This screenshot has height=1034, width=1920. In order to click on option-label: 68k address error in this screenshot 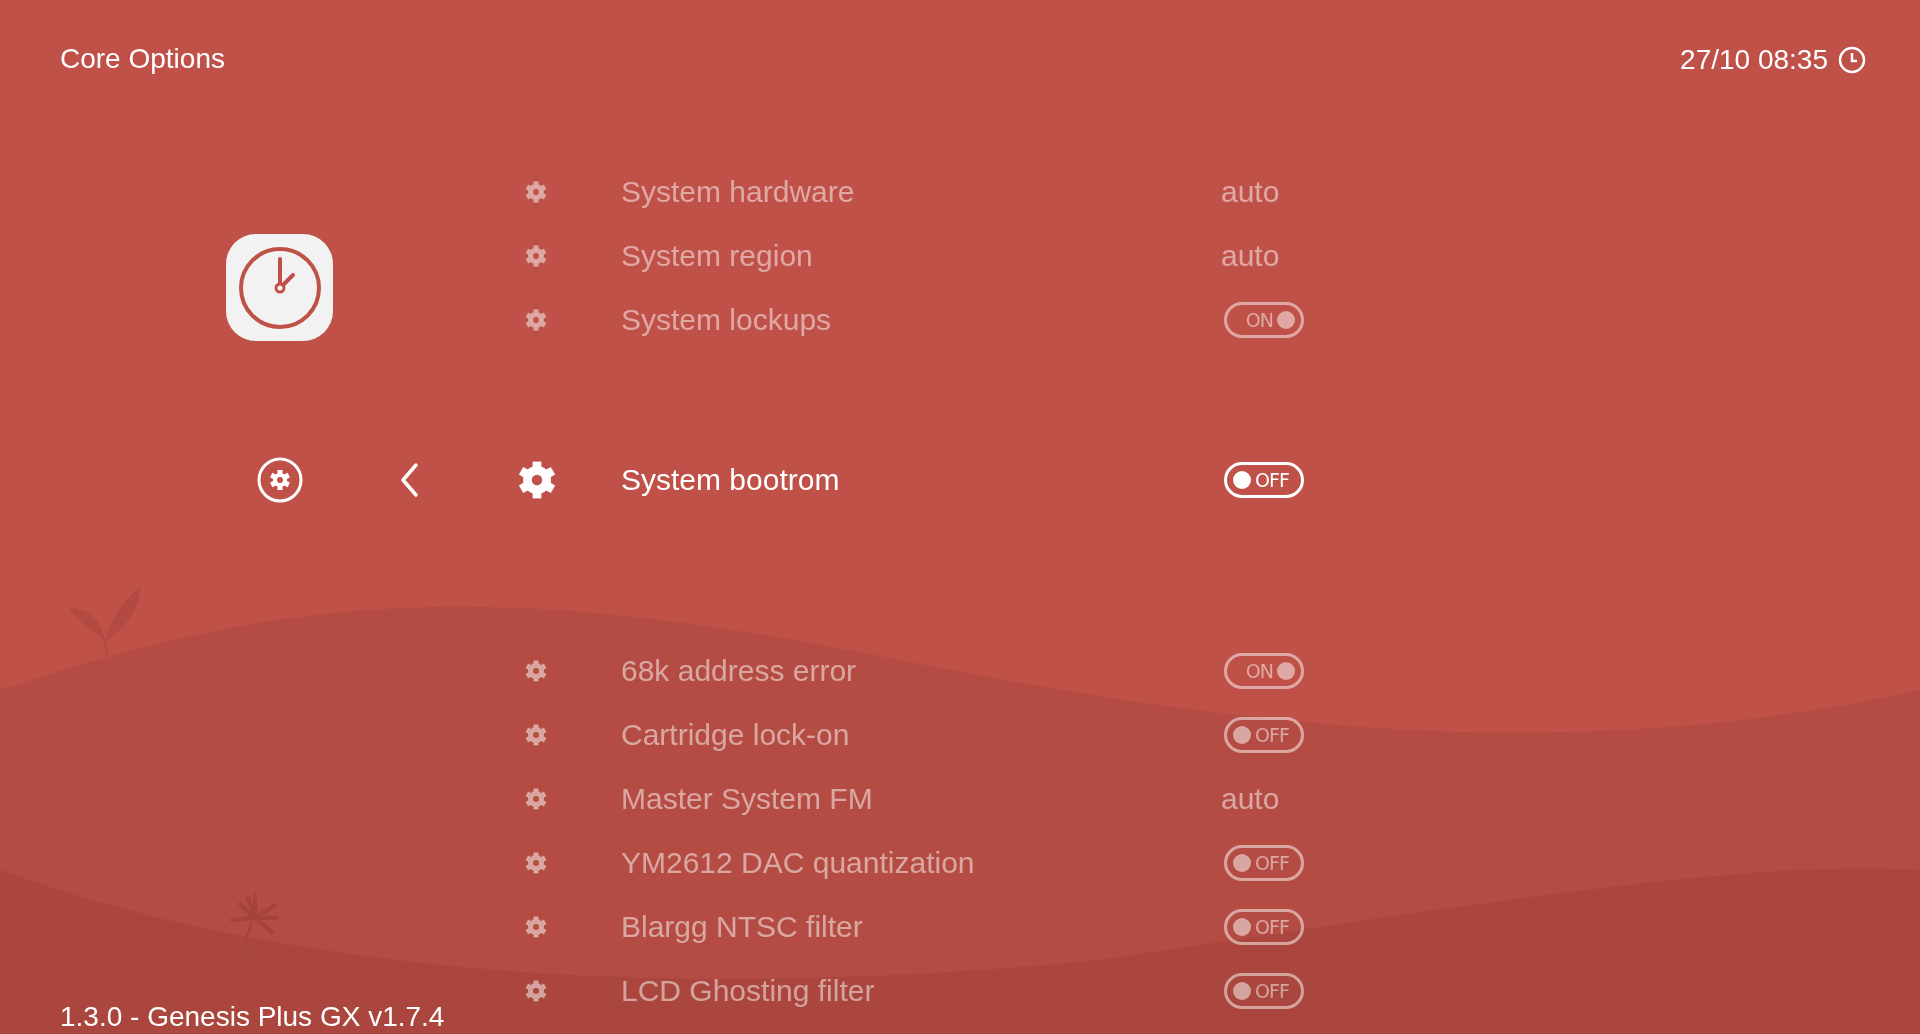, I will do `click(921, 671)`.